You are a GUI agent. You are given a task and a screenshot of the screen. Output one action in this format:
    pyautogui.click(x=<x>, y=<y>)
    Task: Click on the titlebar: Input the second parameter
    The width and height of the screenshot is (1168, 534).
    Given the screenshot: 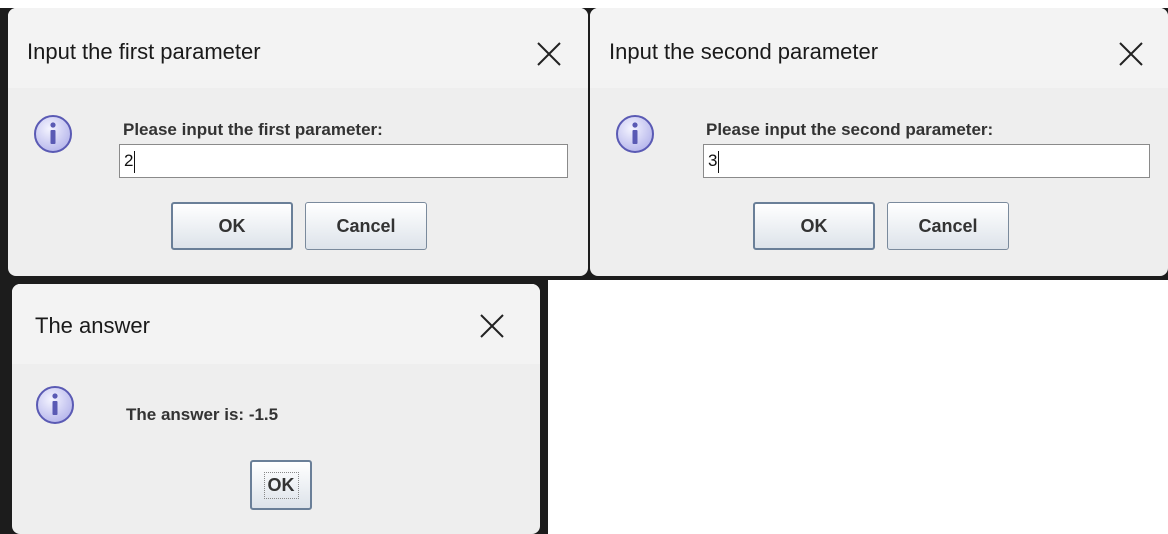 What is the action you would take?
    pyautogui.click(x=879, y=48)
    